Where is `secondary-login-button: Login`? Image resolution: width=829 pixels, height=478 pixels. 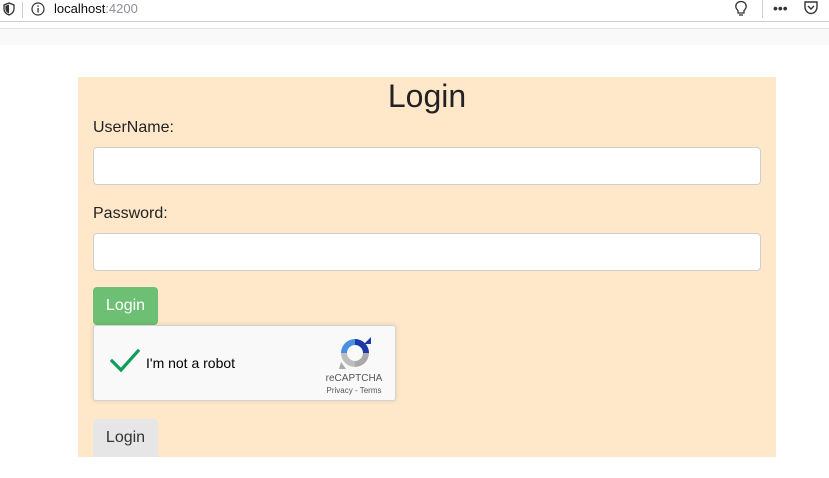 secondary-login-button: Login is located at coordinates (125, 438).